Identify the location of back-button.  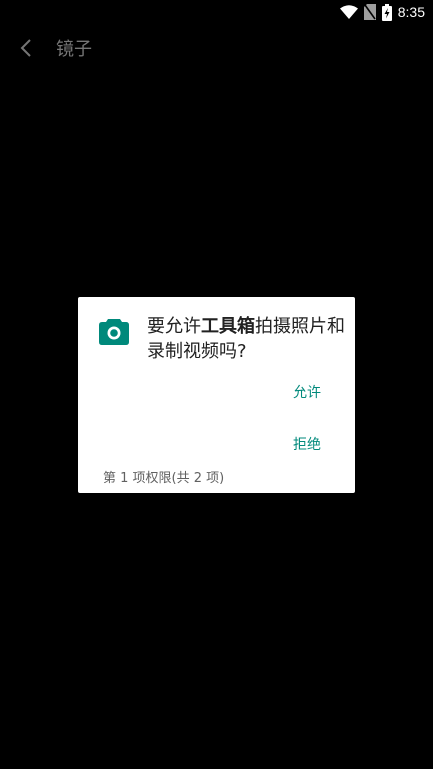
(26, 50).